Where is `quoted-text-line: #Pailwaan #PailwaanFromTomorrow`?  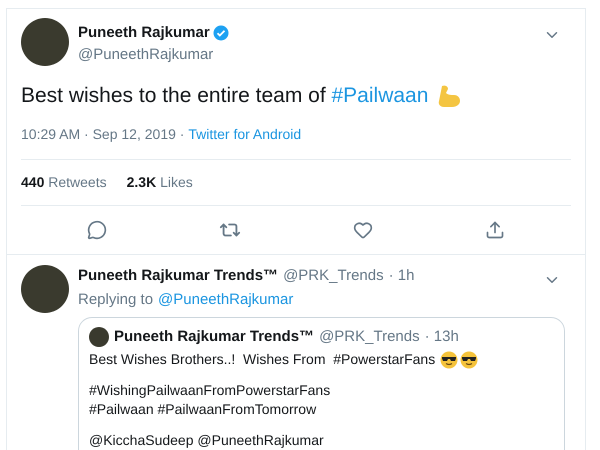 quoted-text-line: #Pailwaan #PailwaanFromTomorrow is located at coordinates (202, 409).